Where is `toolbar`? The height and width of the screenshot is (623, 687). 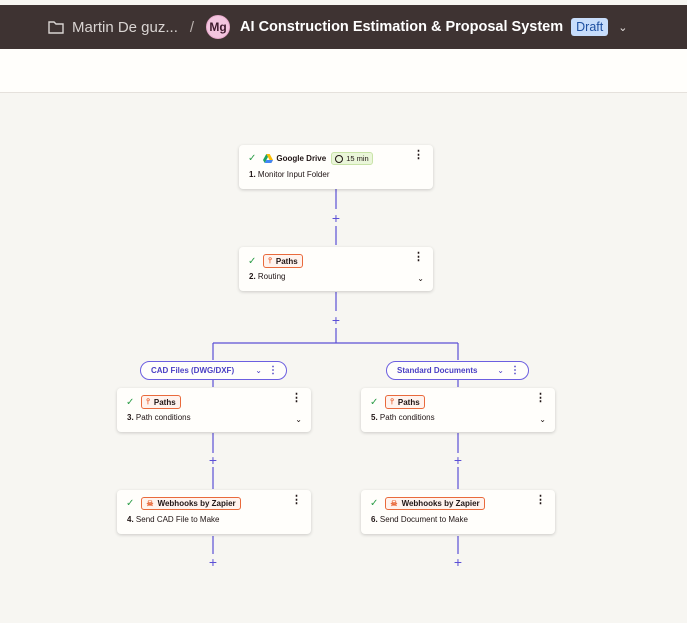
toolbar is located at coordinates (343, 71).